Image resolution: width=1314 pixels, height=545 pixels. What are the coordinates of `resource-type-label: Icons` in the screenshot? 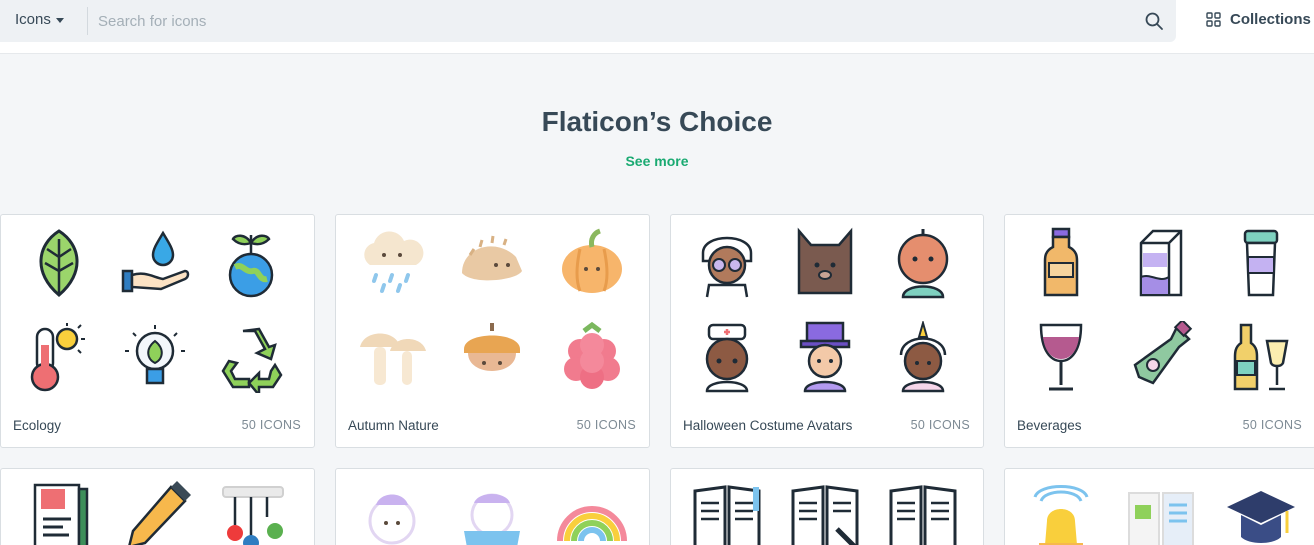 It's located at (33, 19).